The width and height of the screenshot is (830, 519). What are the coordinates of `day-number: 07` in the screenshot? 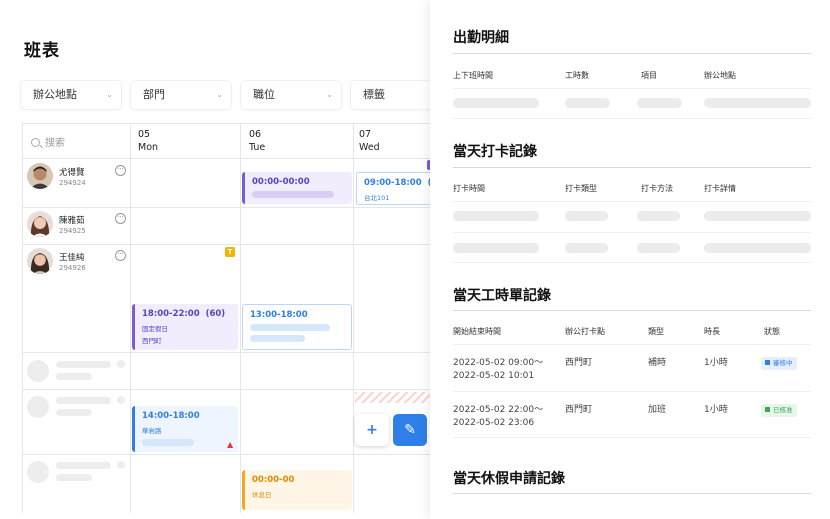 It's located at (365, 134).